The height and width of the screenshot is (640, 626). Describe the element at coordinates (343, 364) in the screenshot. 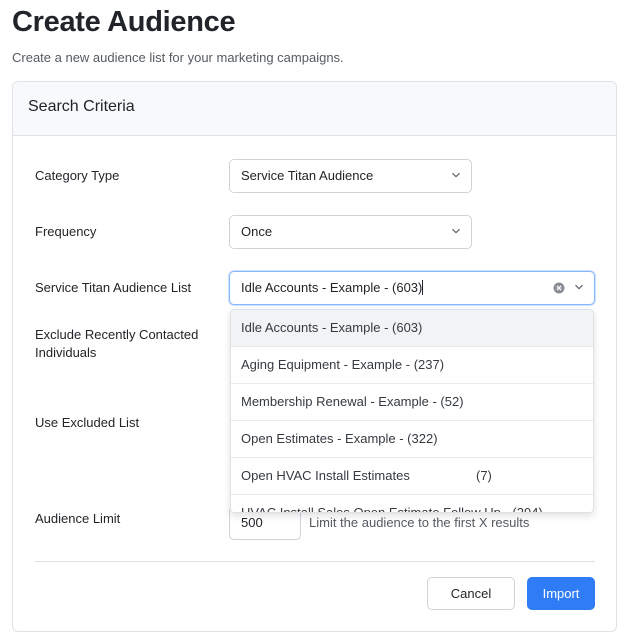

I see `dropdown-option-label: Aging Equipment - Example - (237)` at that location.